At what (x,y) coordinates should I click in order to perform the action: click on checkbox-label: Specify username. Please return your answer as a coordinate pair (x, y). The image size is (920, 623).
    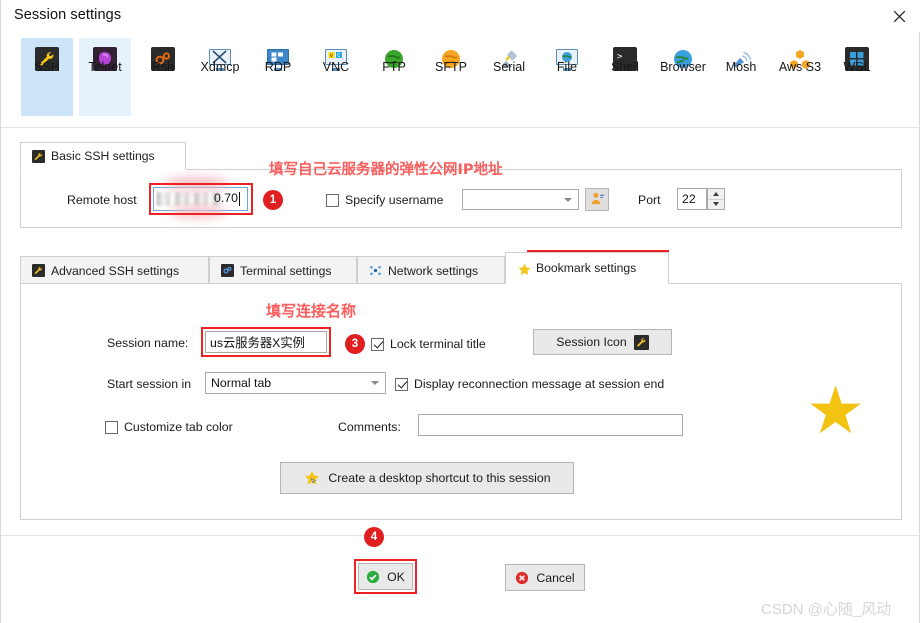
    Looking at the image, I should click on (394, 200).